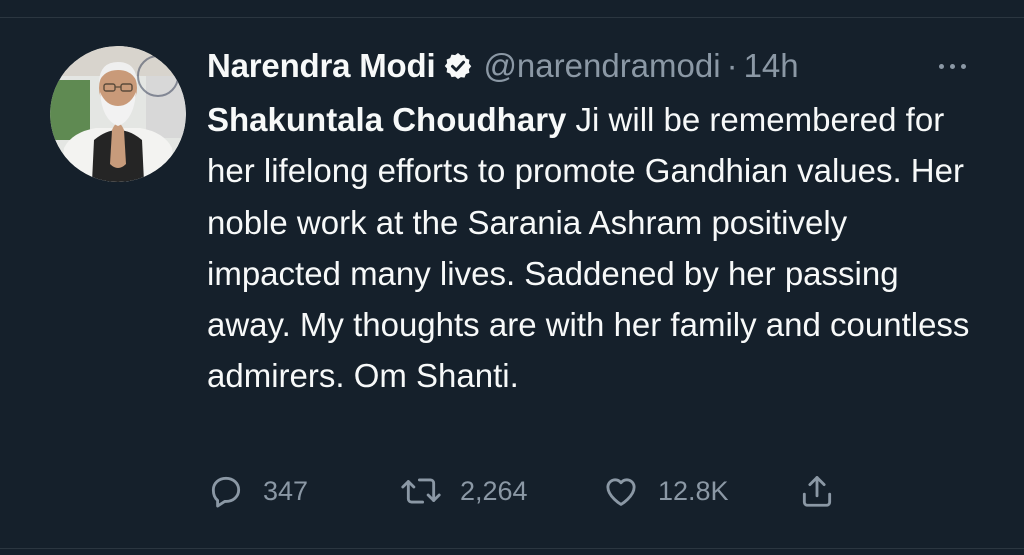  What do you see at coordinates (771, 66) in the screenshot?
I see `tweet-timestamp: 14h` at bounding box center [771, 66].